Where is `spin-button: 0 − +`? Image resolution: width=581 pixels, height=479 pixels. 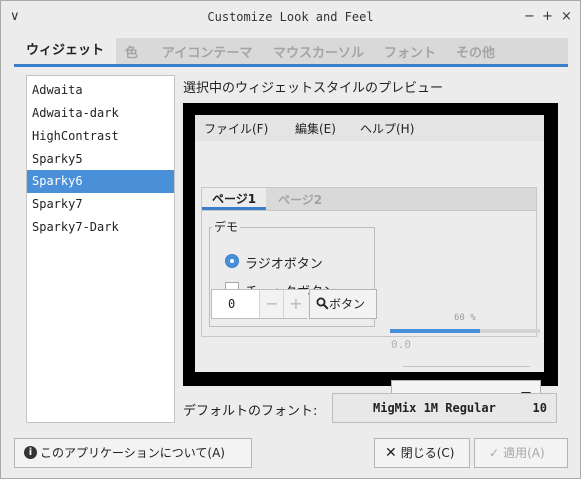 spin-button: 0 − + is located at coordinates (259, 304).